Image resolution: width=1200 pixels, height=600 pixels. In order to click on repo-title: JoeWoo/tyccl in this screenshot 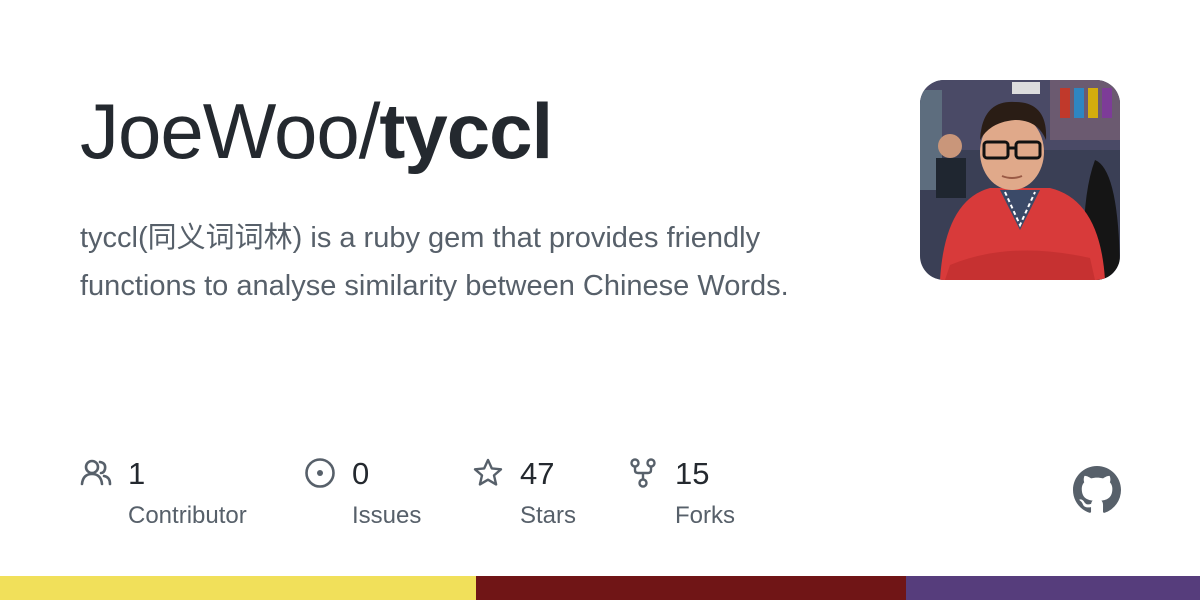, I will do `click(316, 131)`.